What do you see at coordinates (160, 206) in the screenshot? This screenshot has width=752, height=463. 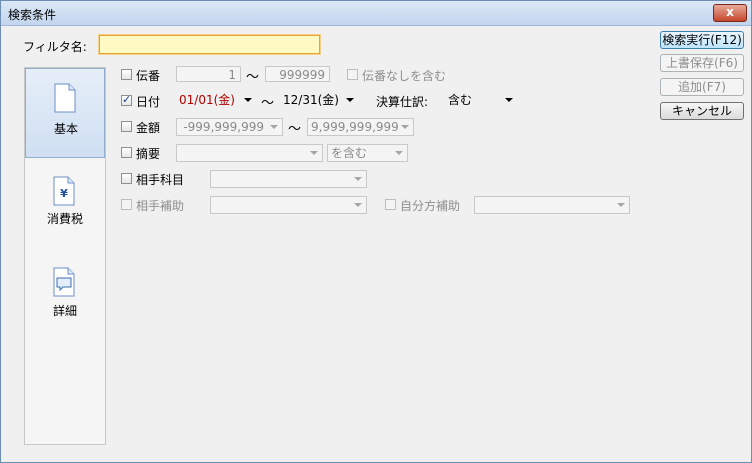 I see `counter-sub-account-label: 相手補助` at bounding box center [160, 206].